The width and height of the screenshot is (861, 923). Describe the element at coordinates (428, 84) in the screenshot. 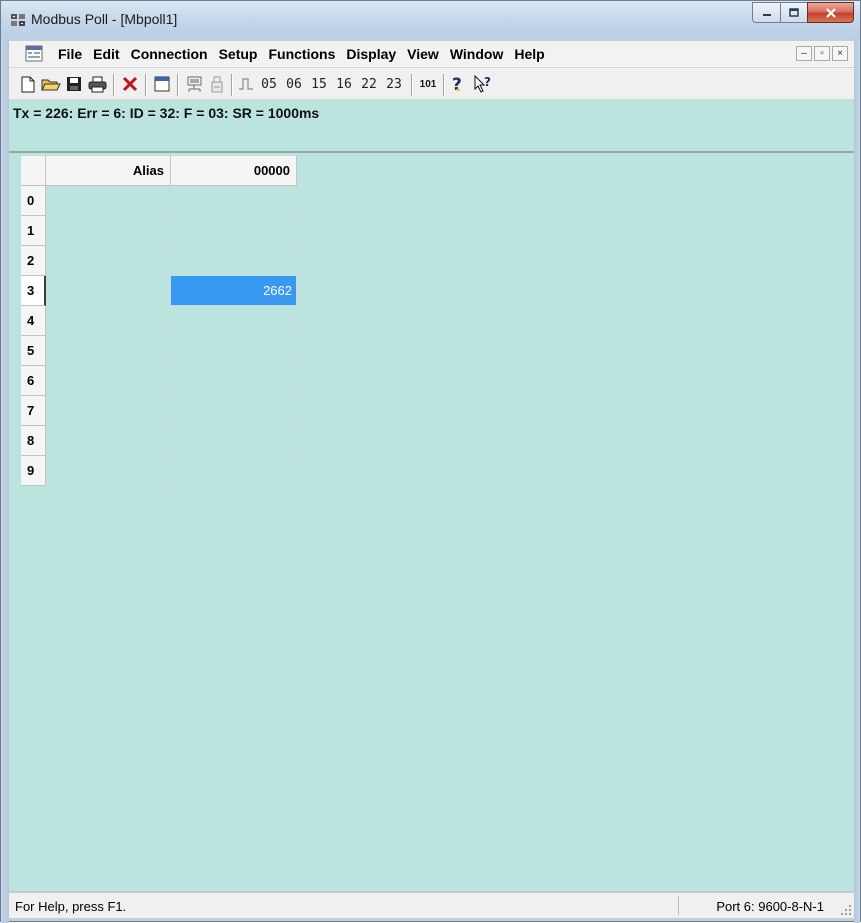

I see `display-101-button: 101` at that location.